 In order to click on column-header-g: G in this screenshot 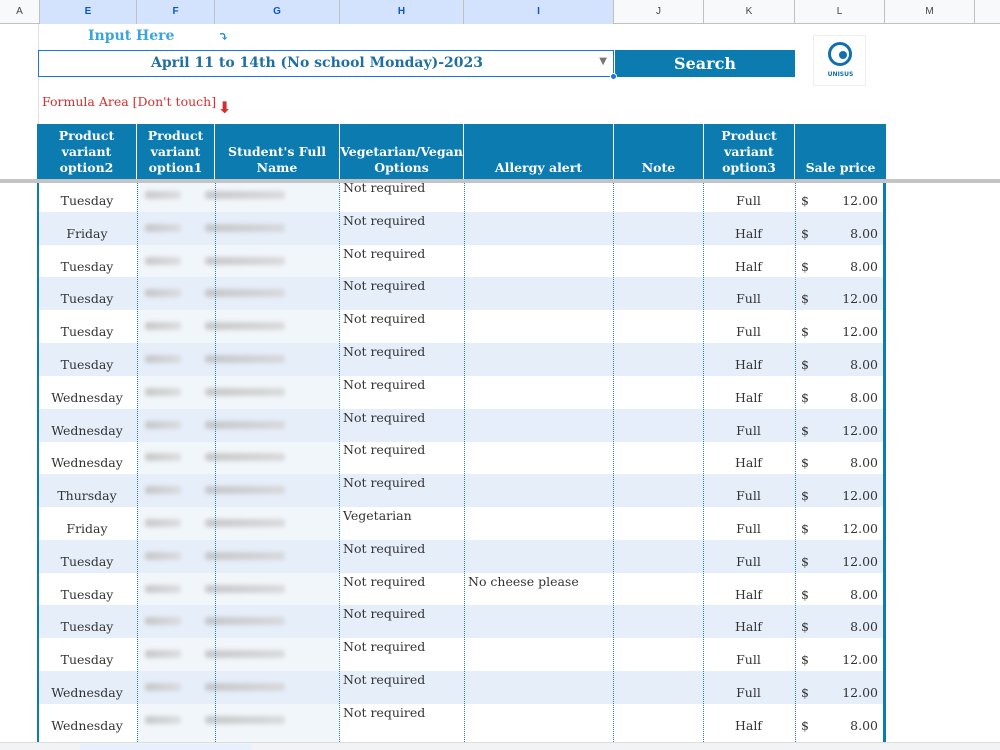, I will do `click(277, 12)`.